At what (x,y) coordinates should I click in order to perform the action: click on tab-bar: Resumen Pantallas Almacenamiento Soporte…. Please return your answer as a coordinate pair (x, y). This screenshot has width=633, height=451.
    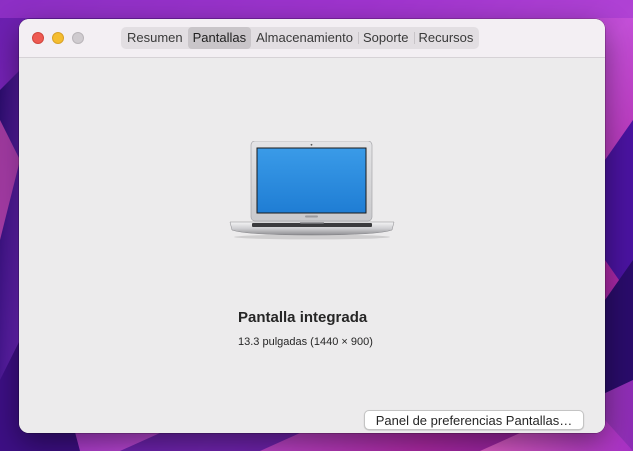
    Looking at the image, I should click on (300, 38).